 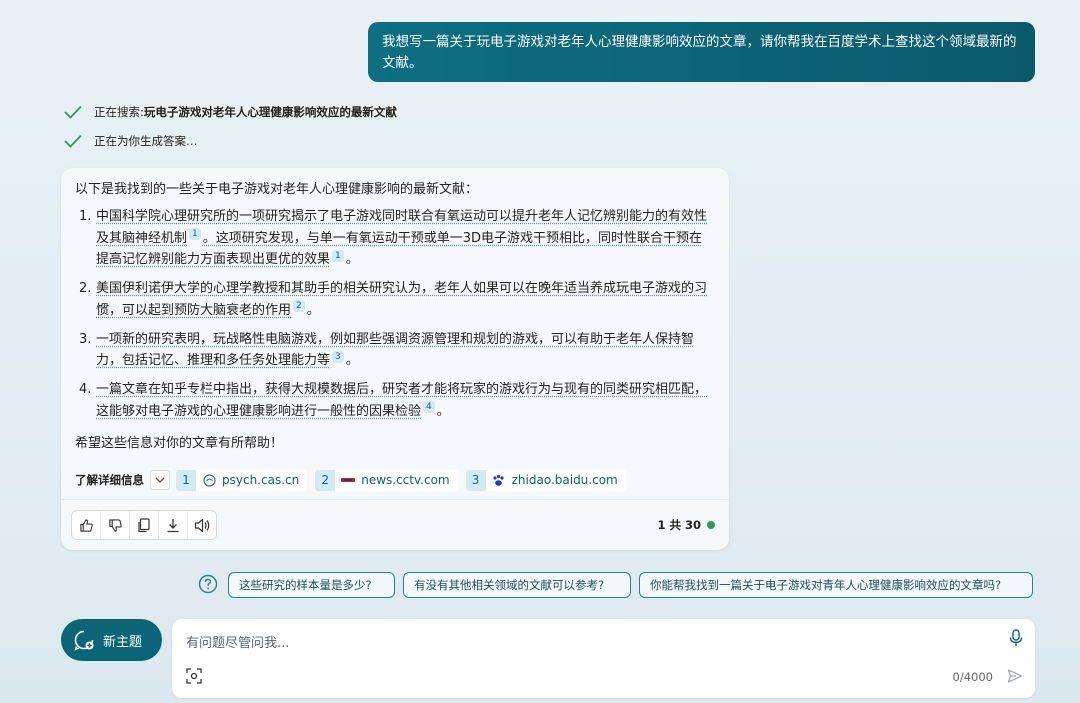 I want to click on suggestion-chip: 有没有其他相关领域的文献可以参考?, so click(x=517, y=585).